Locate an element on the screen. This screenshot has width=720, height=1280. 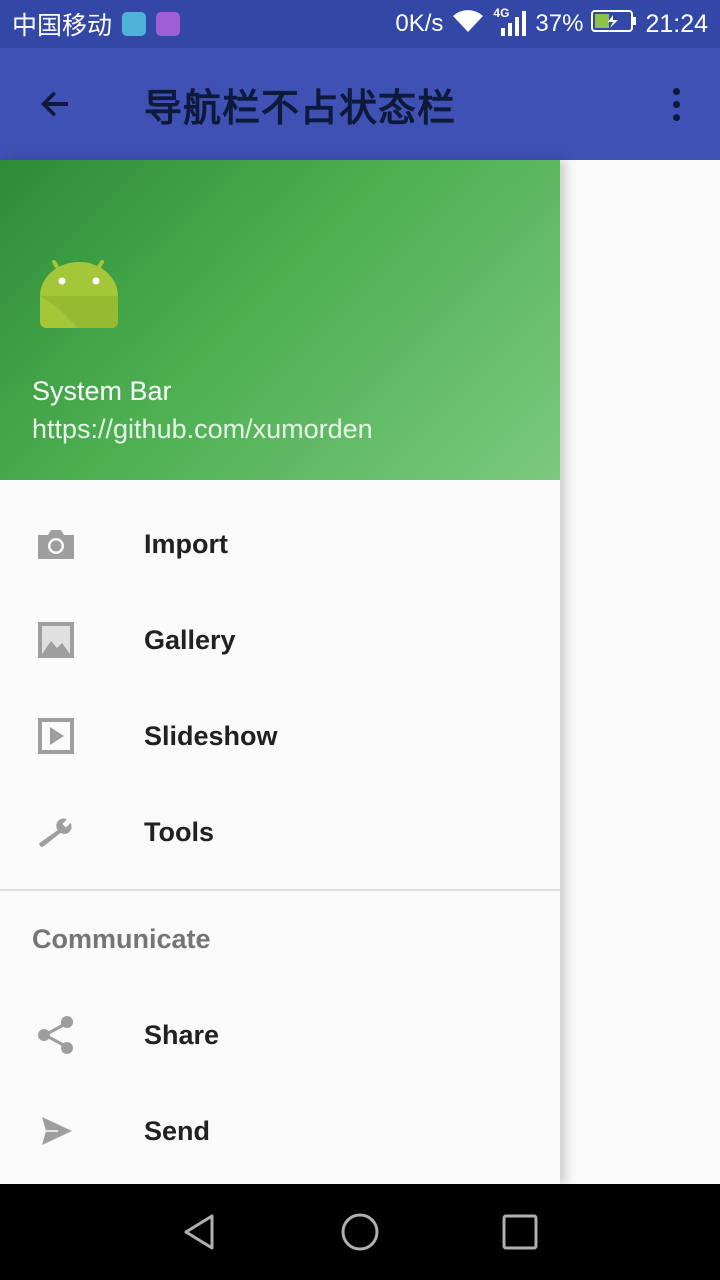
header-title: System Bar is located at coordinates (102, 391).